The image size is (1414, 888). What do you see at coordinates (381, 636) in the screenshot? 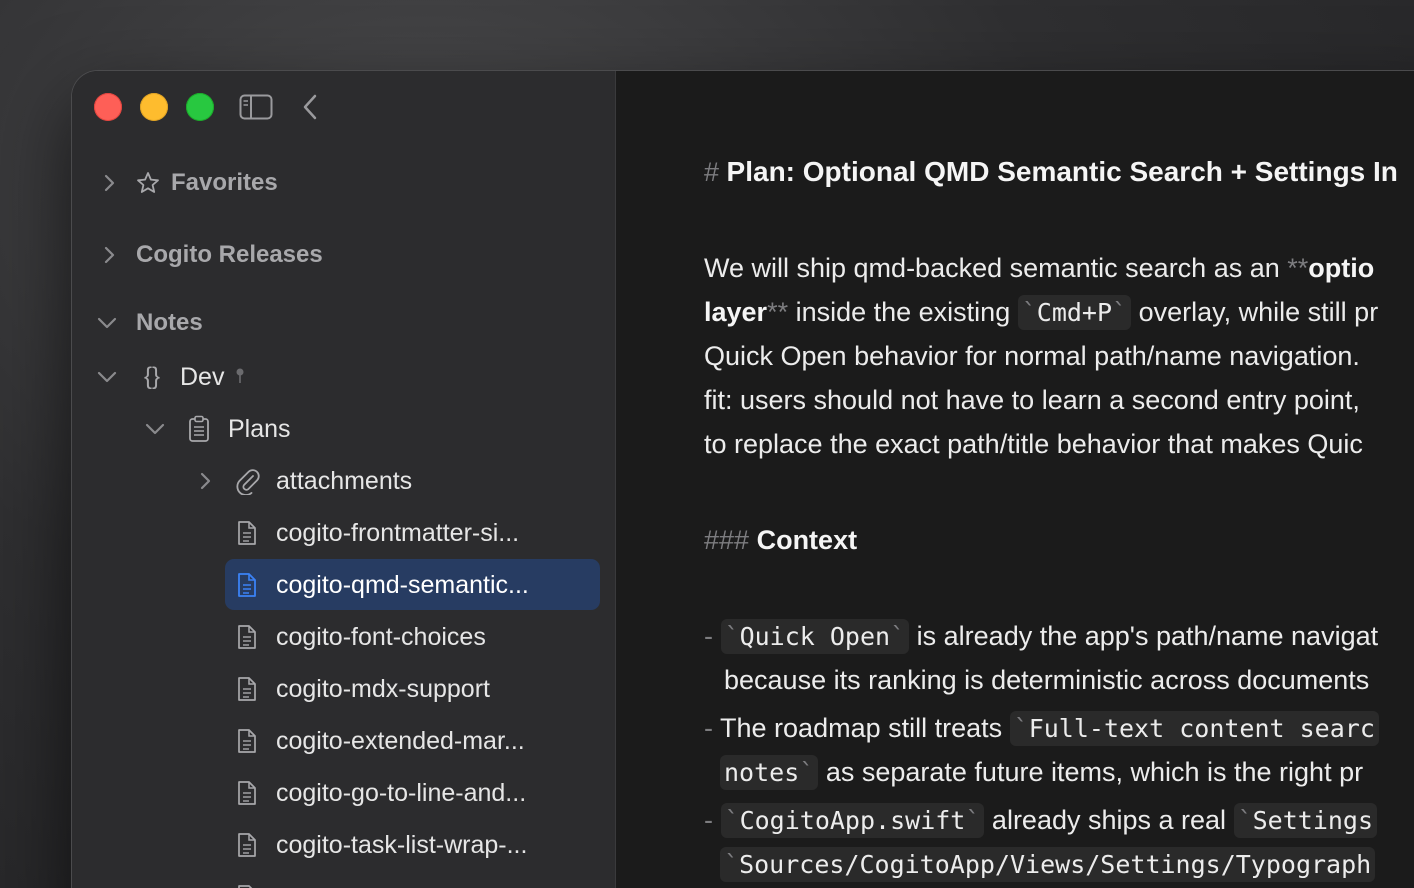
I see `sidebar-file-label: cogito-font-choices` at bounding box center [381, 636].